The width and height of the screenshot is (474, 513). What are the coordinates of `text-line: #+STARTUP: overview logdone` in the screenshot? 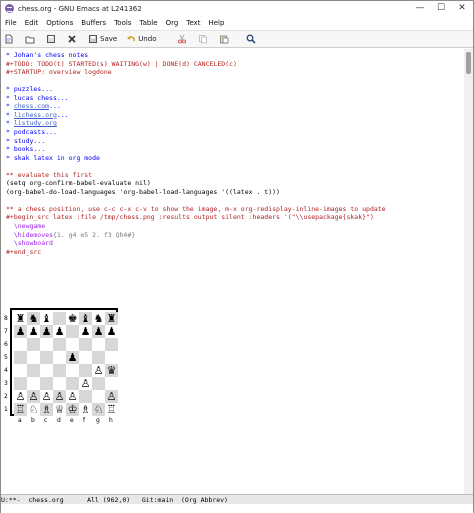 It's located at (59, 72).